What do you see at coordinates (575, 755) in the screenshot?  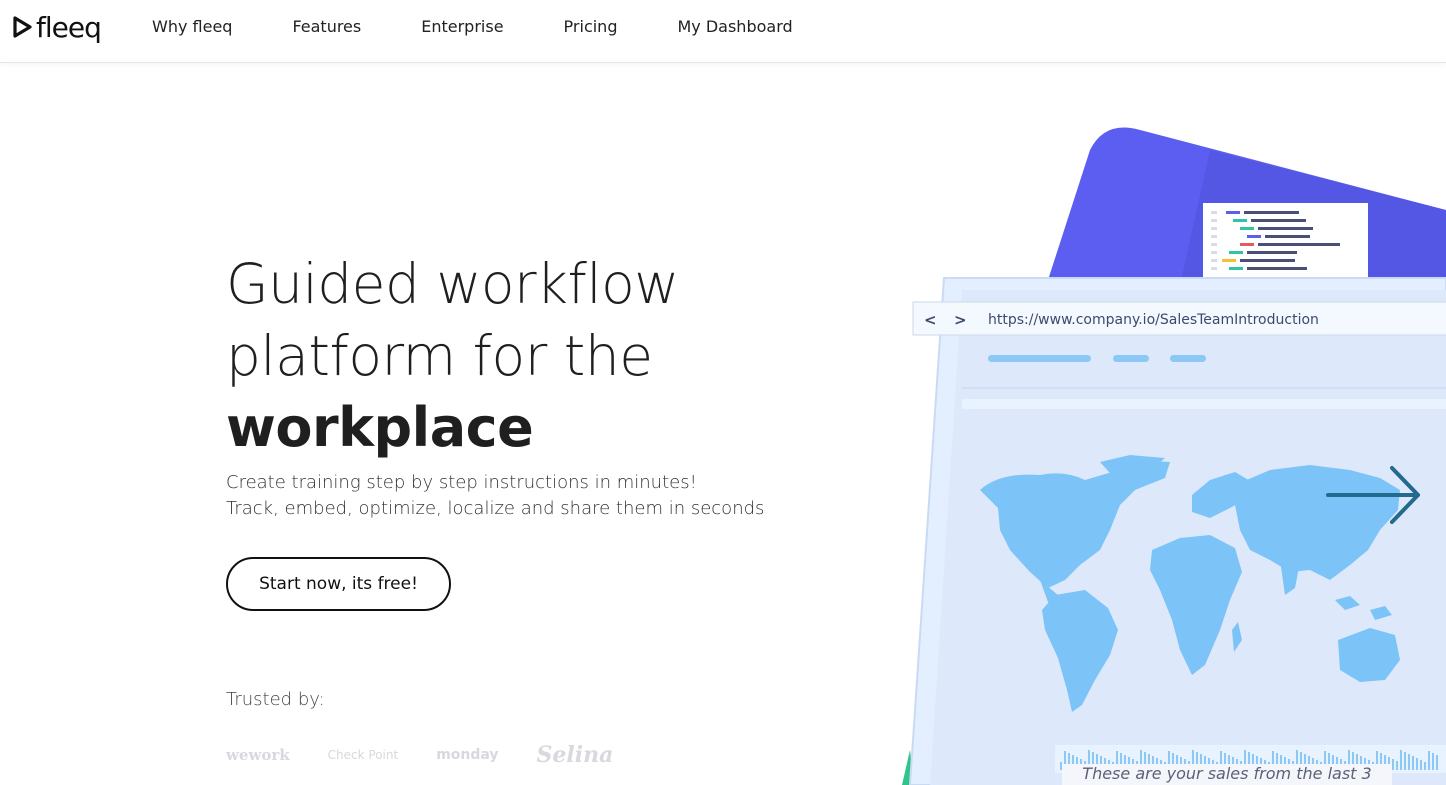 I see `selina-logo: Selina` at bounding box center [575, 755].